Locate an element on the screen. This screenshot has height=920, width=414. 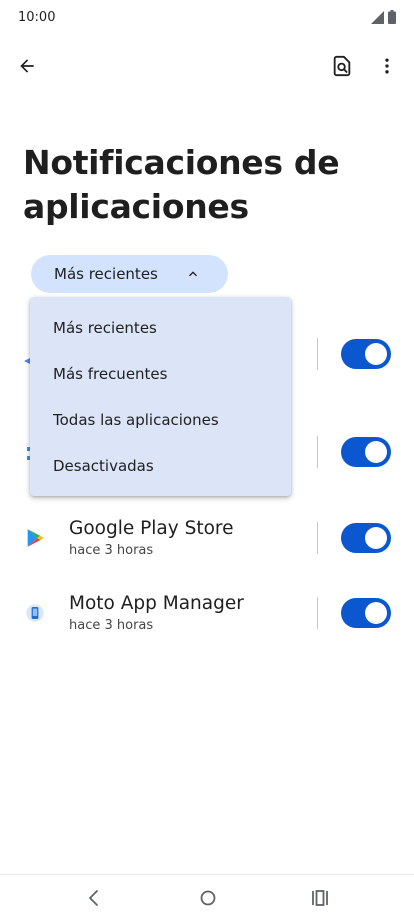
signal-icon is located at coordinates (377, 17).